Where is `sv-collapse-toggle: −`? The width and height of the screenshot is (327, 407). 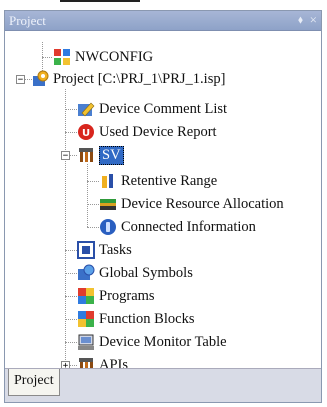
sv-collapse-toggle: − is located at coordinates (65, 156).